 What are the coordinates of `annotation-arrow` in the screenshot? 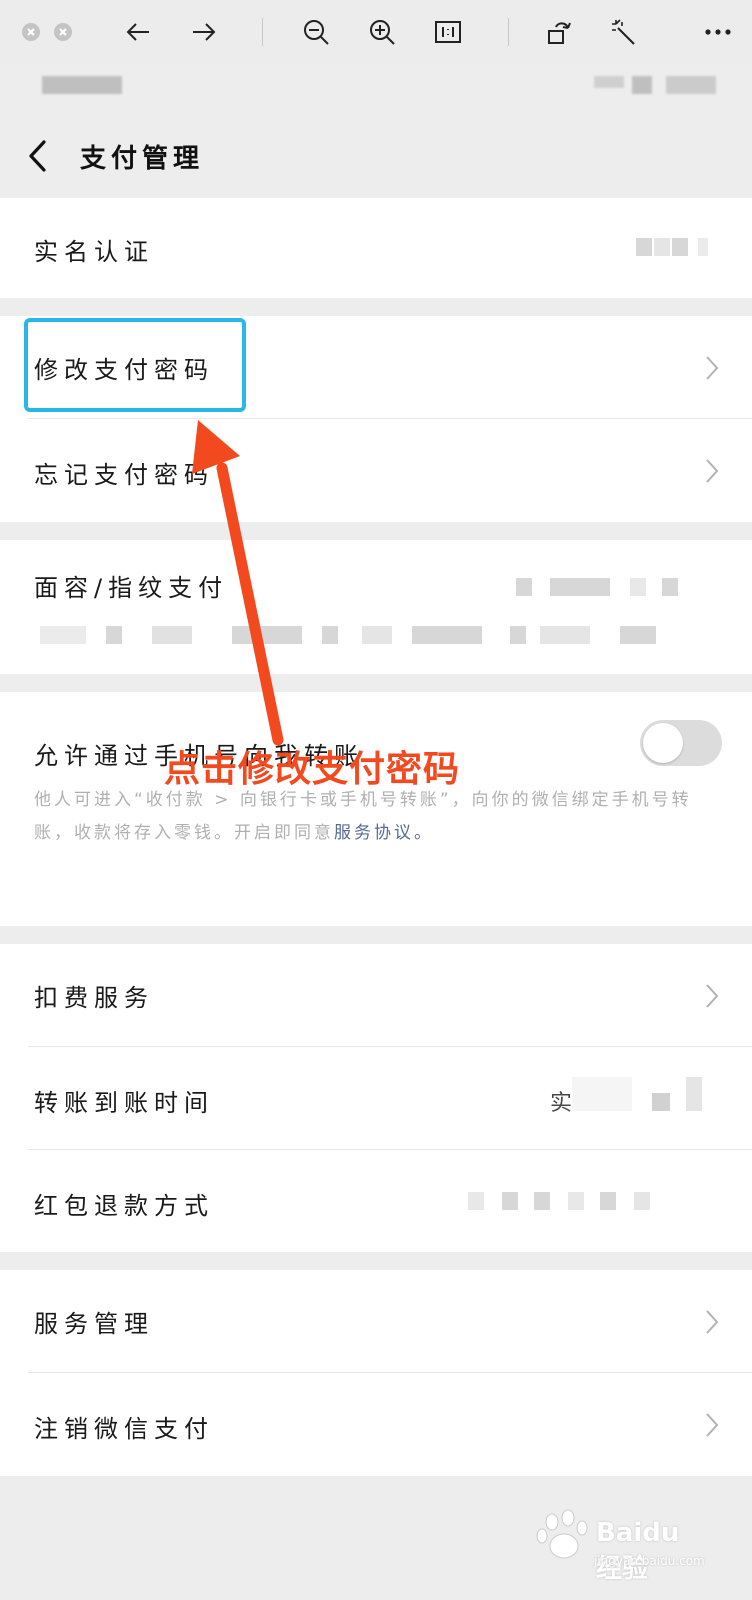 It's located at (238, 583).